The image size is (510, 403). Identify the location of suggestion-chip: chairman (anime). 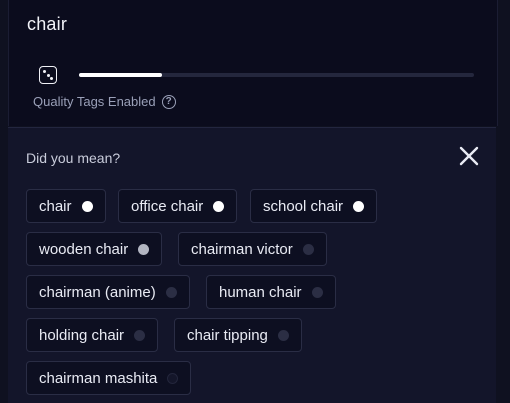
(108, 292).